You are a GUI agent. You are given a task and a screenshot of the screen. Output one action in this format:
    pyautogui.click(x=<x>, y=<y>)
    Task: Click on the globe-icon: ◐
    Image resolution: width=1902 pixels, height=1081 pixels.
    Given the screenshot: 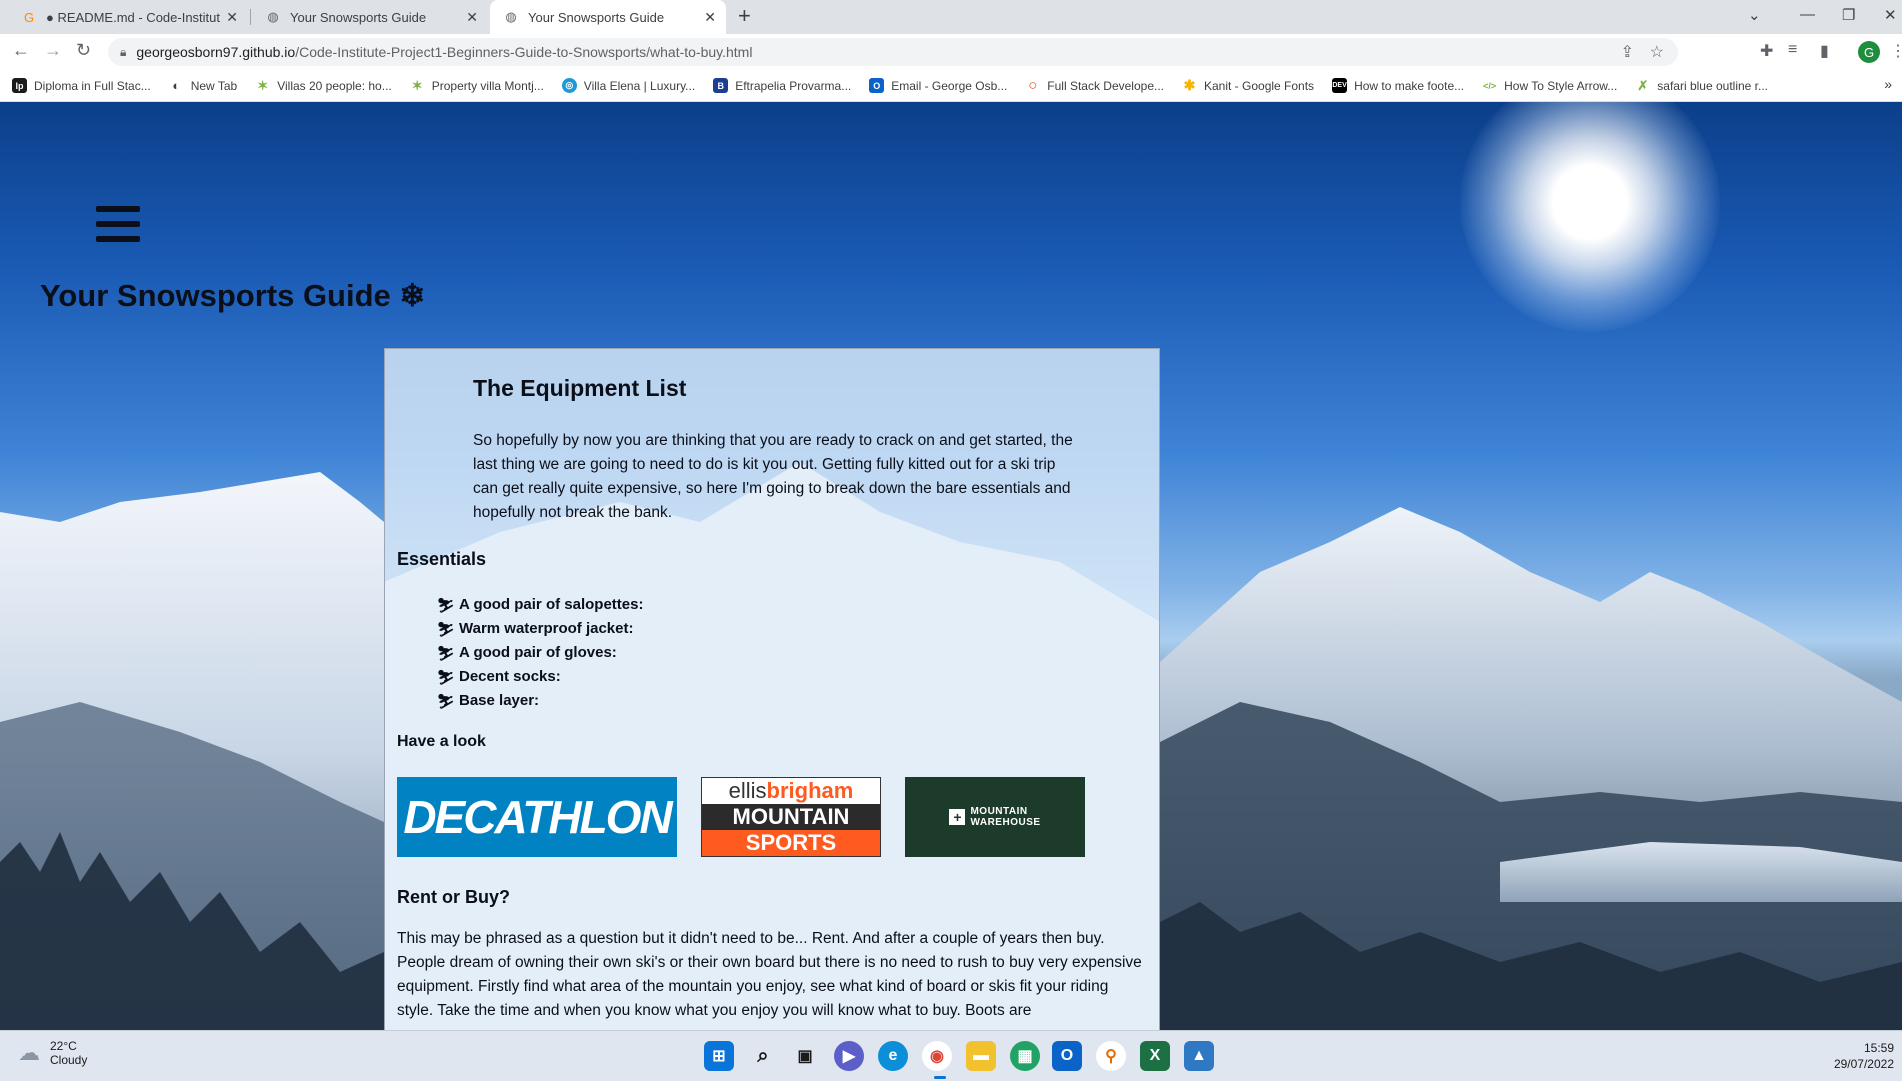 What is the action you would take?
    pyautogui.click(x=176, y=85)
    